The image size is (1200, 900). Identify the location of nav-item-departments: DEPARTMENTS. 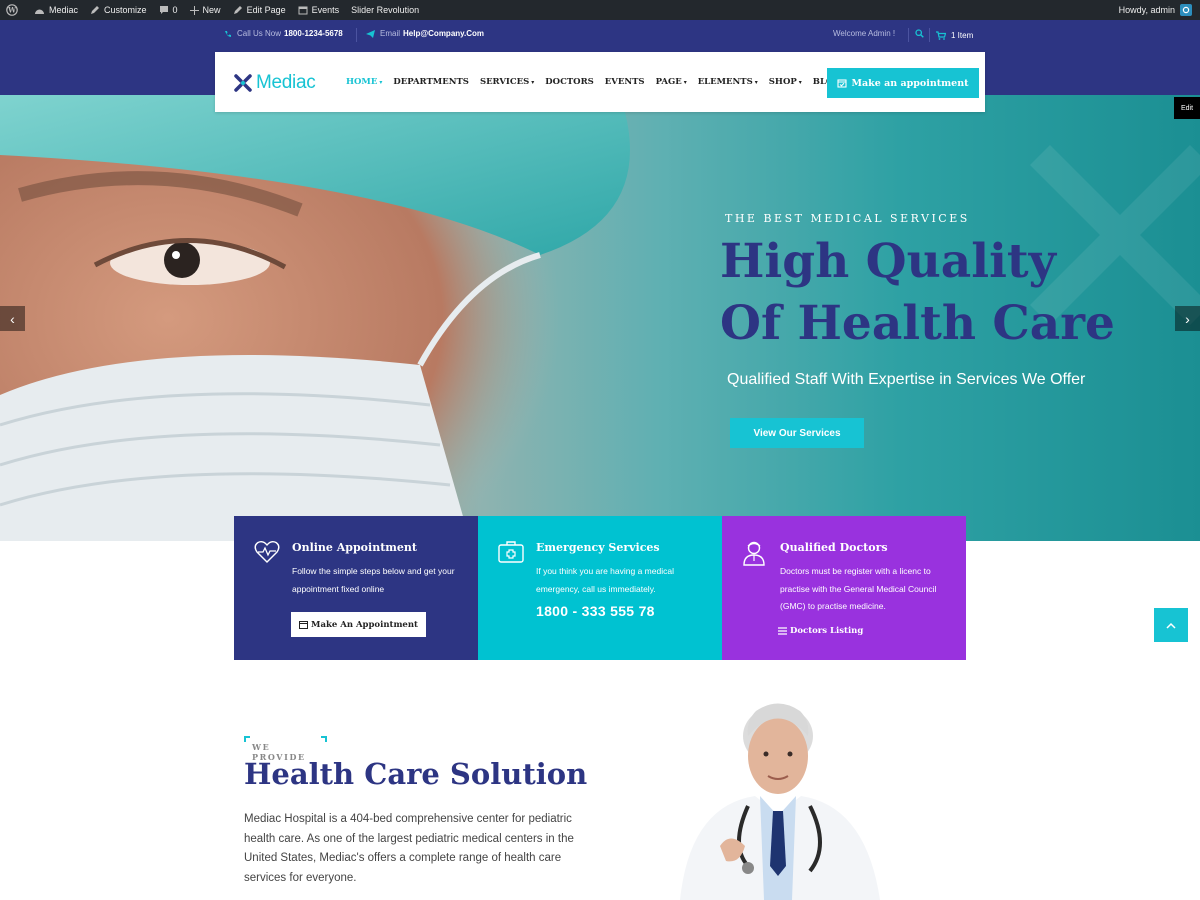
(431, 82).